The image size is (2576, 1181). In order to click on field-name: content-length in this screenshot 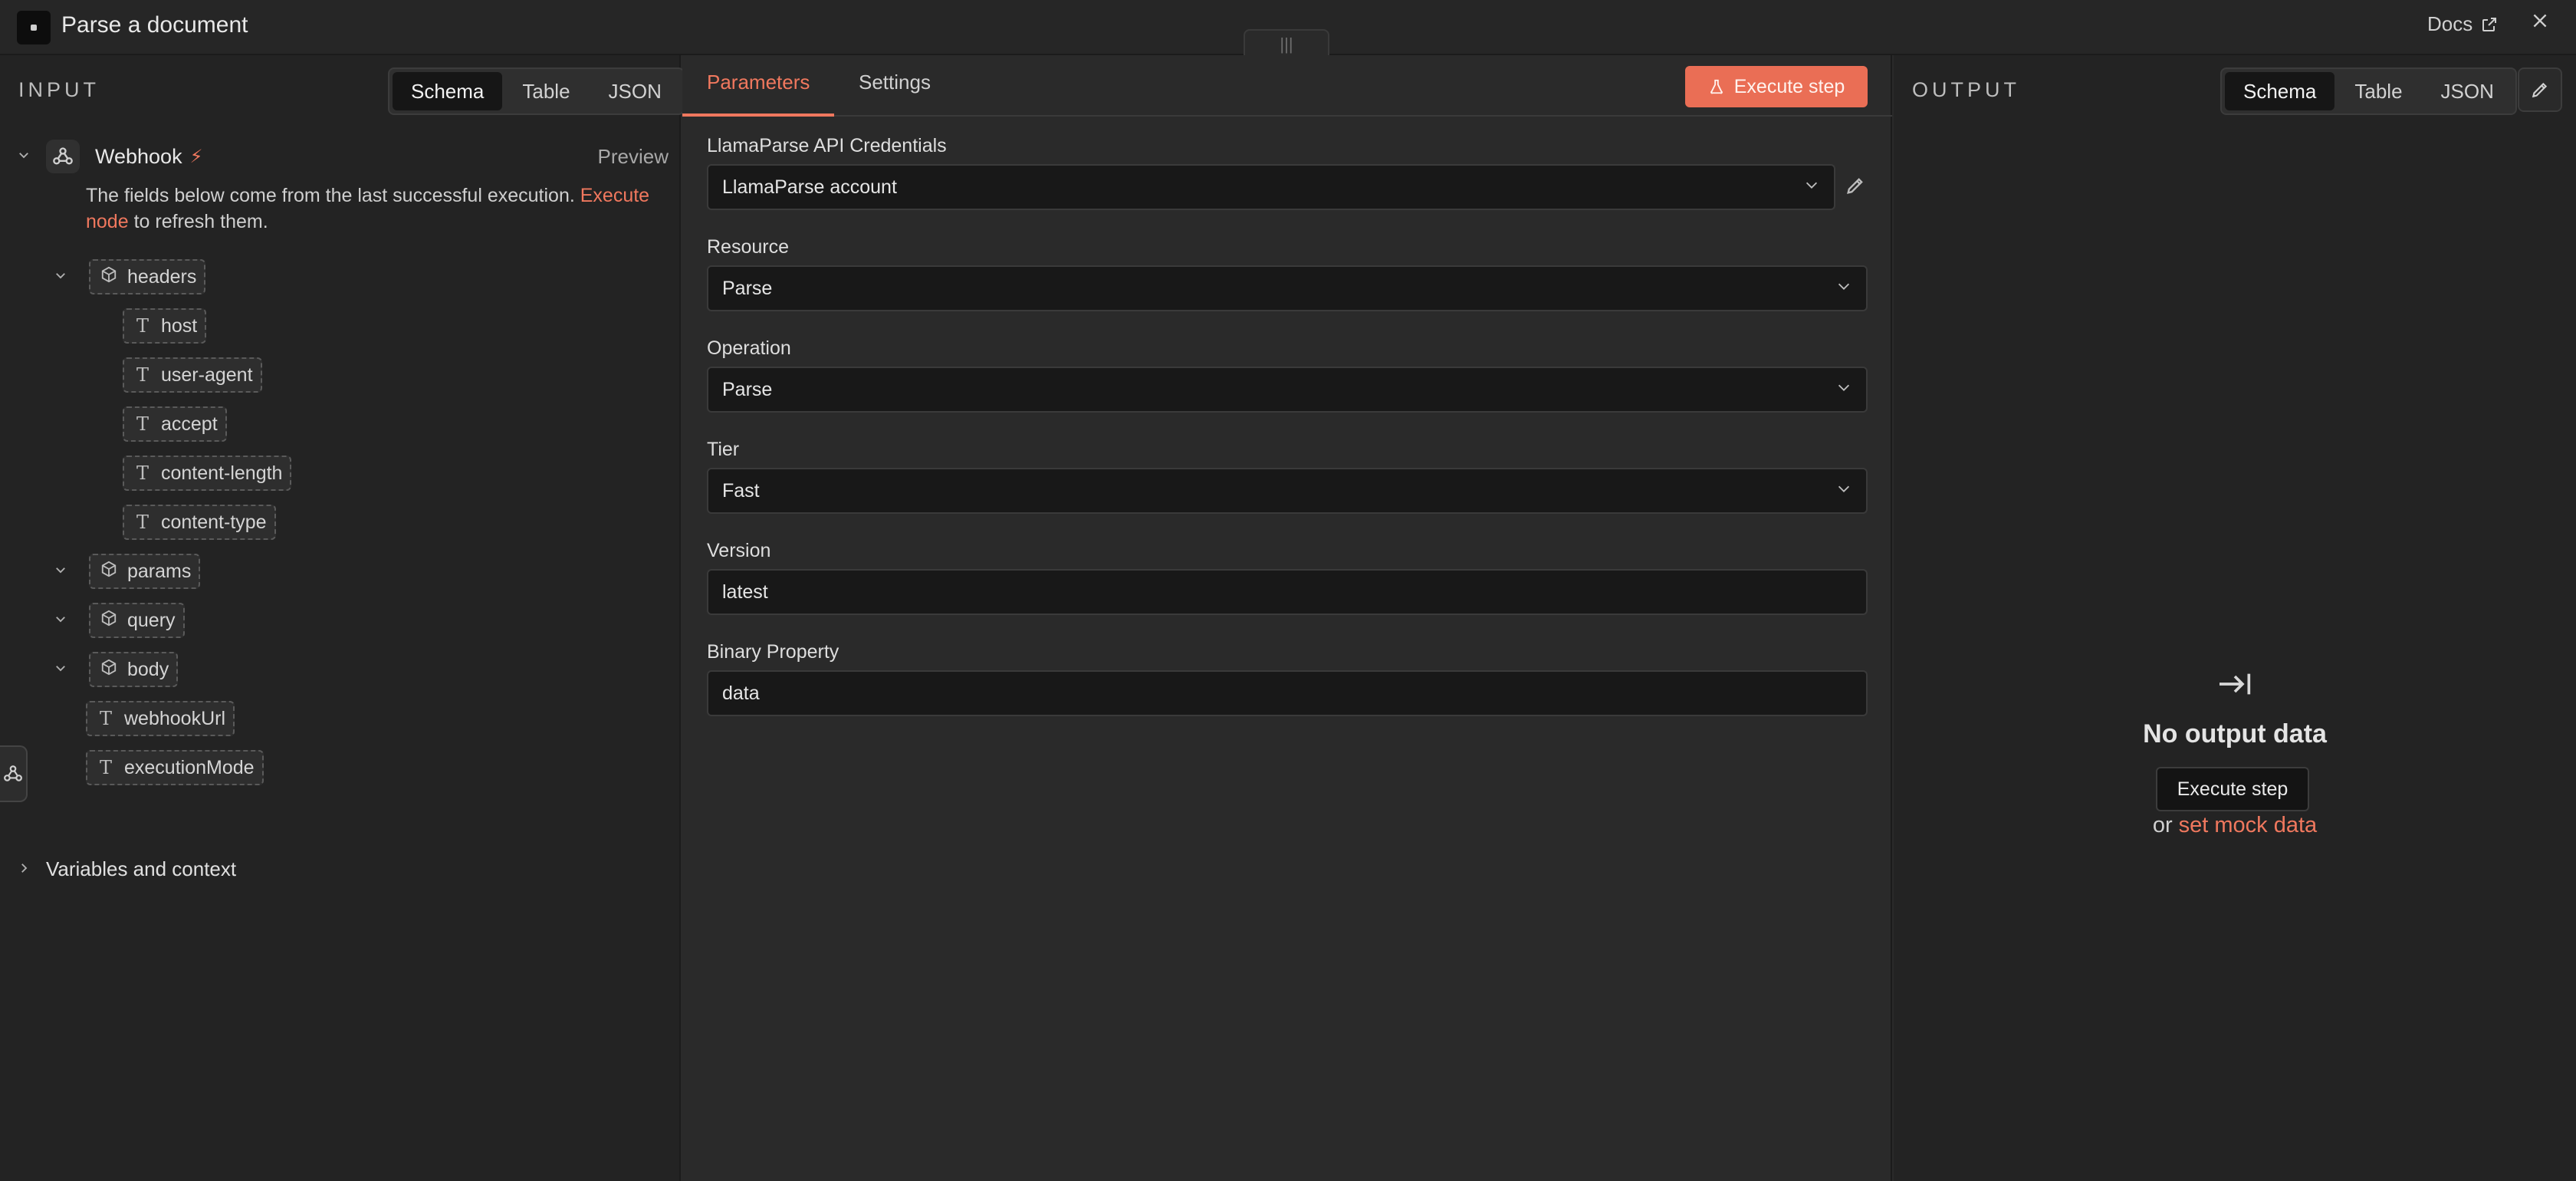, I will do `click(222, 473)`.